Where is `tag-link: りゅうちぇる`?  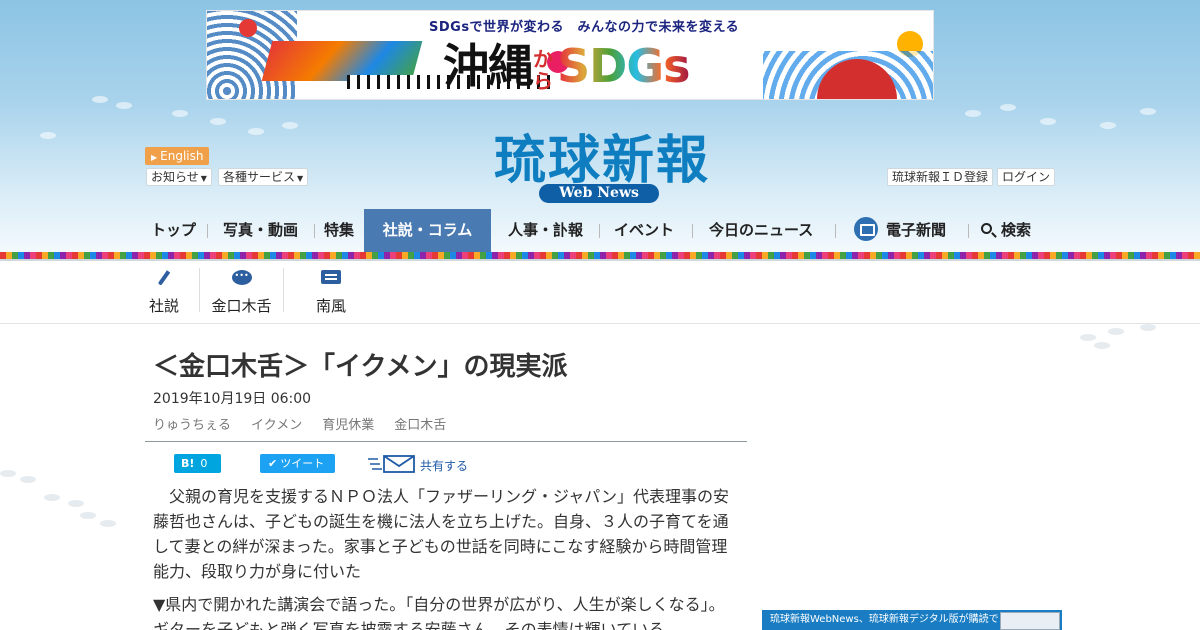
tag-link: りゅうちぇる is located at coordinates (192, 425).